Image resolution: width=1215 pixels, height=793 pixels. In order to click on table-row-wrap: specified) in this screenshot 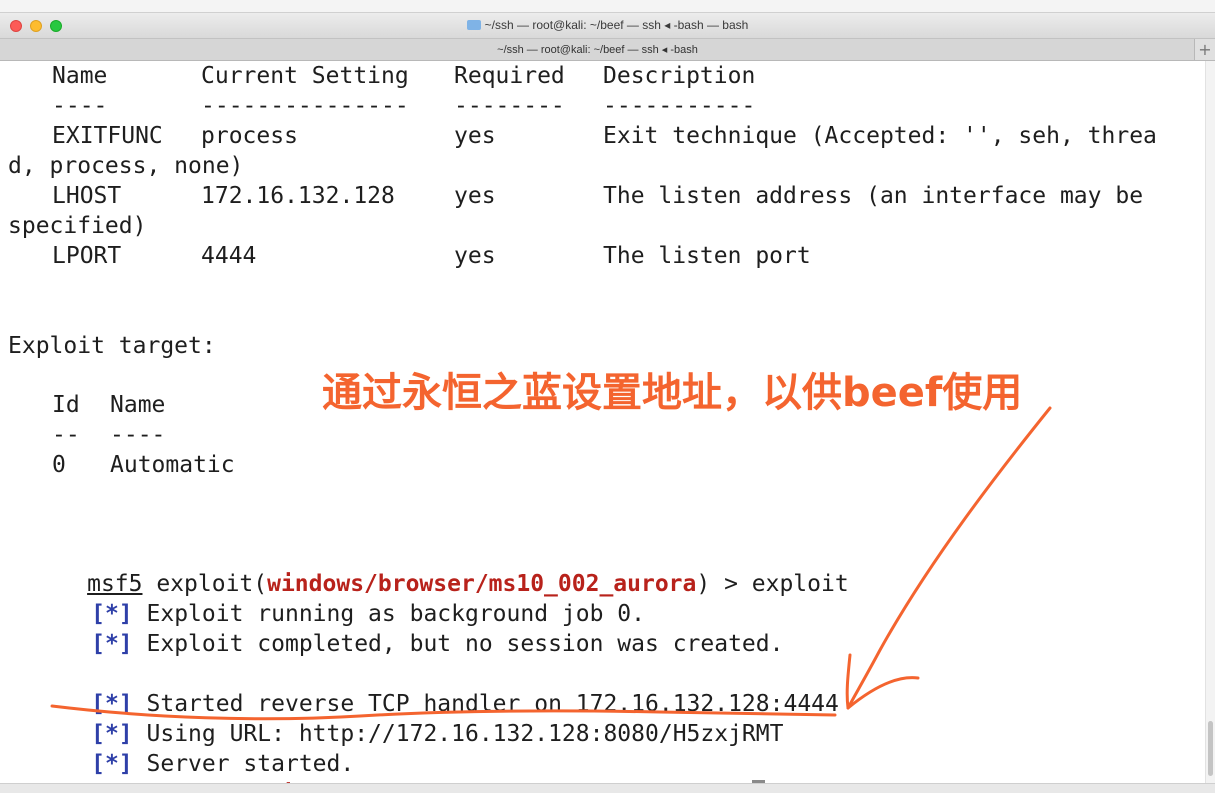, I will do `click(77, 226)`.